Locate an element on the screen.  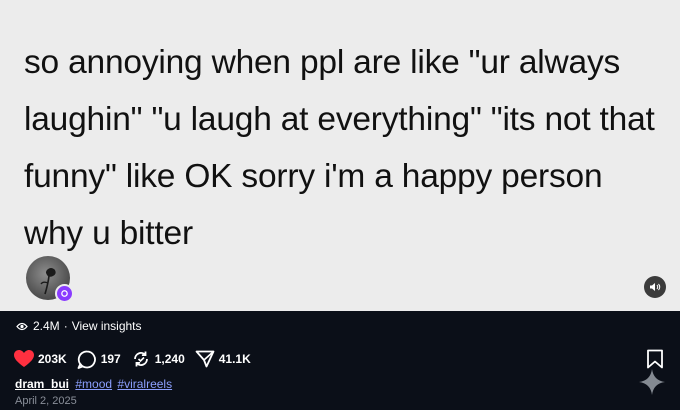
engagement-stats: 203K 197 1,240 41.1K is located at coordinates (137, 359).